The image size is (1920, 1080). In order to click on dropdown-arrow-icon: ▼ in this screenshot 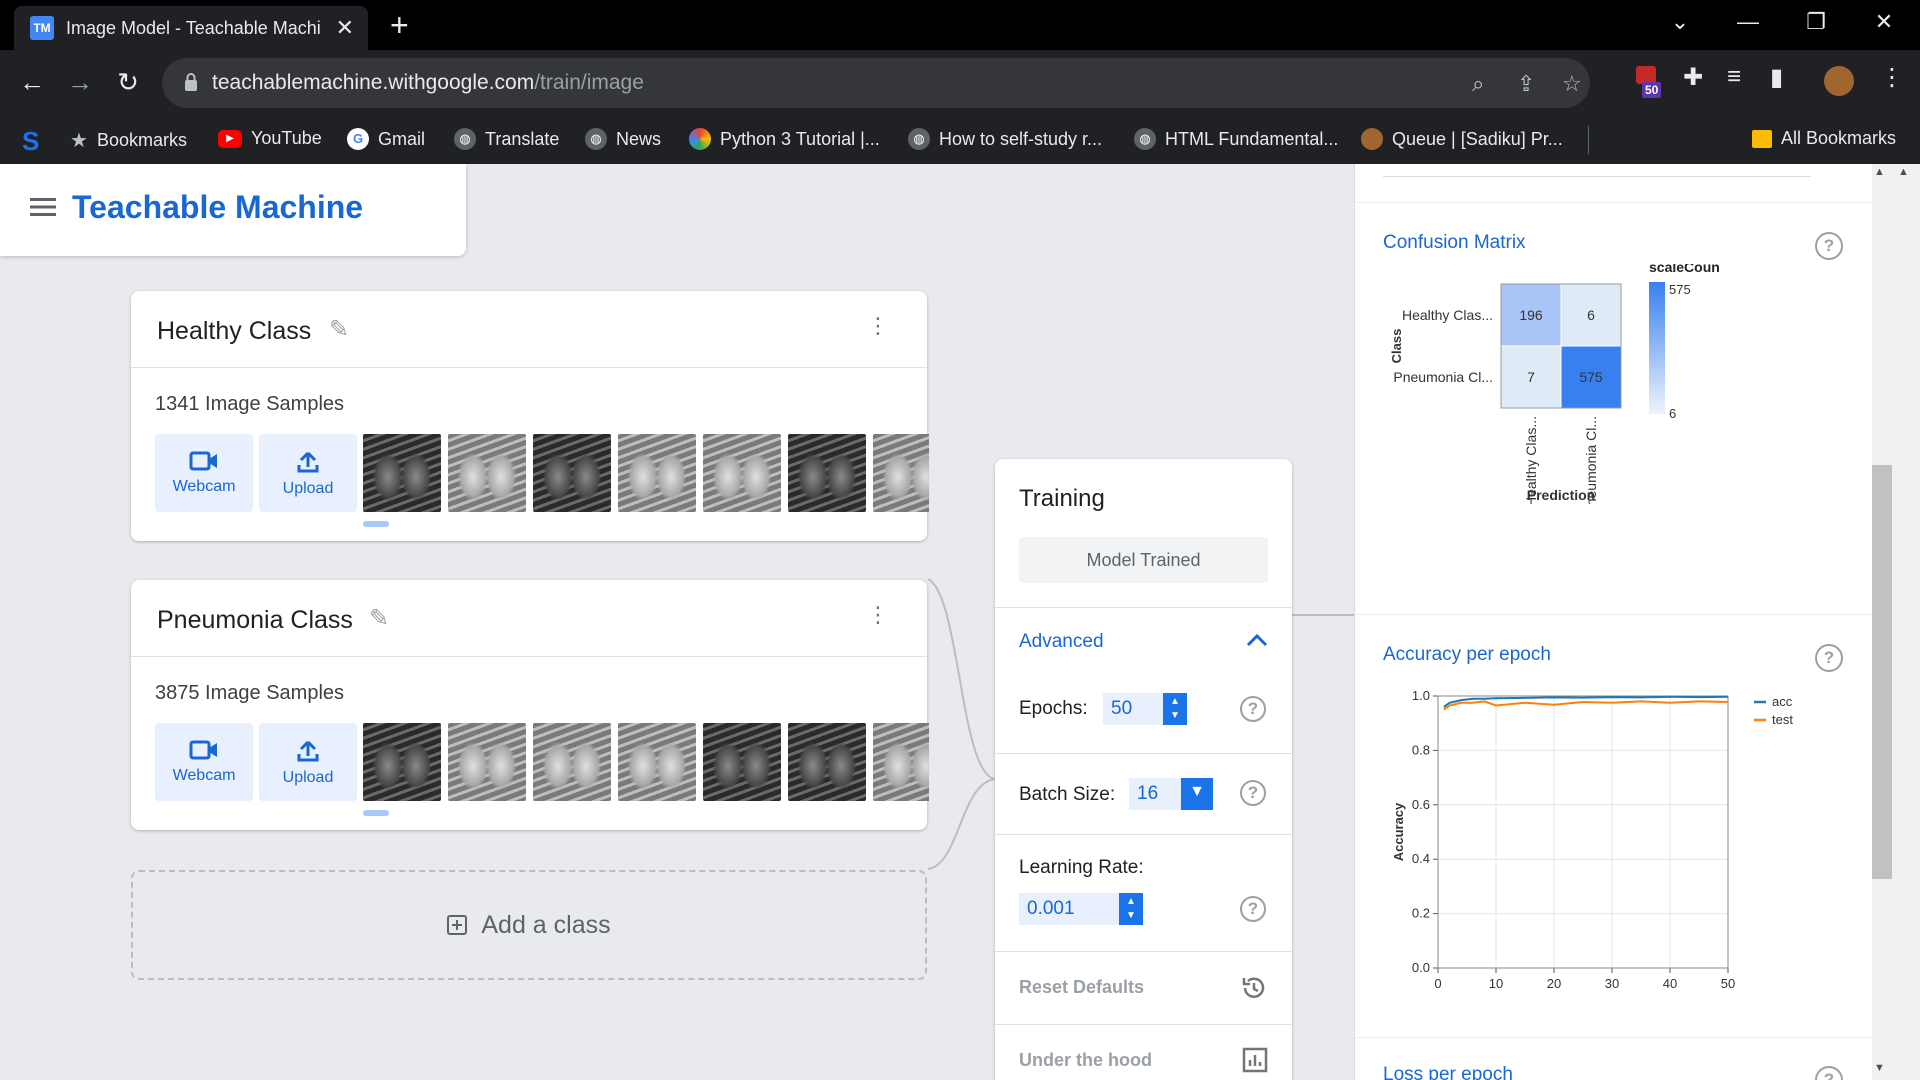, I will do `click(1197, 794)`.